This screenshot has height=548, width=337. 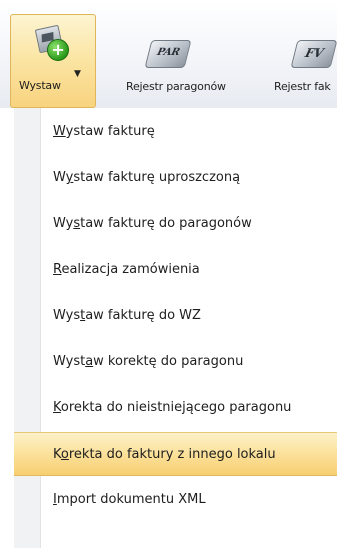 I want to click on menu-text: aw fakturę do WZ, so click(x=143, y=315).